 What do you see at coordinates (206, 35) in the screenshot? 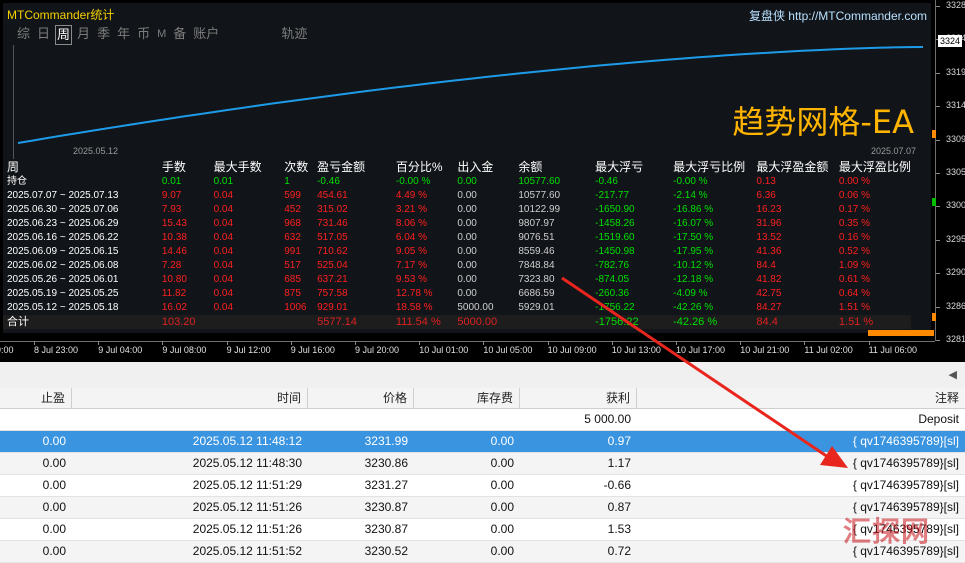
I see `period-tab: 账户` at bounding box center [206, 35].